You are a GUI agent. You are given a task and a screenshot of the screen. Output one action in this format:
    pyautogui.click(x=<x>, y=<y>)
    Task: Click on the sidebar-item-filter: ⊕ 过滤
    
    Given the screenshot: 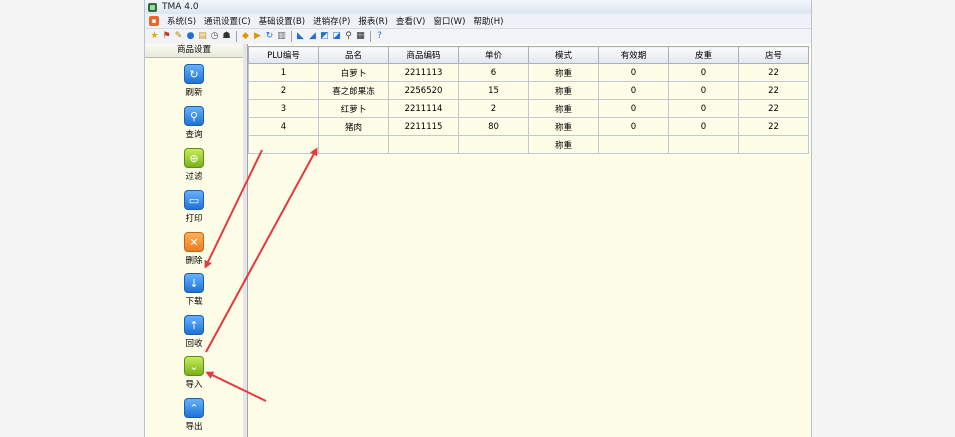 What is the action you would take?
    pyautogui.click(x=194, y=165)
    